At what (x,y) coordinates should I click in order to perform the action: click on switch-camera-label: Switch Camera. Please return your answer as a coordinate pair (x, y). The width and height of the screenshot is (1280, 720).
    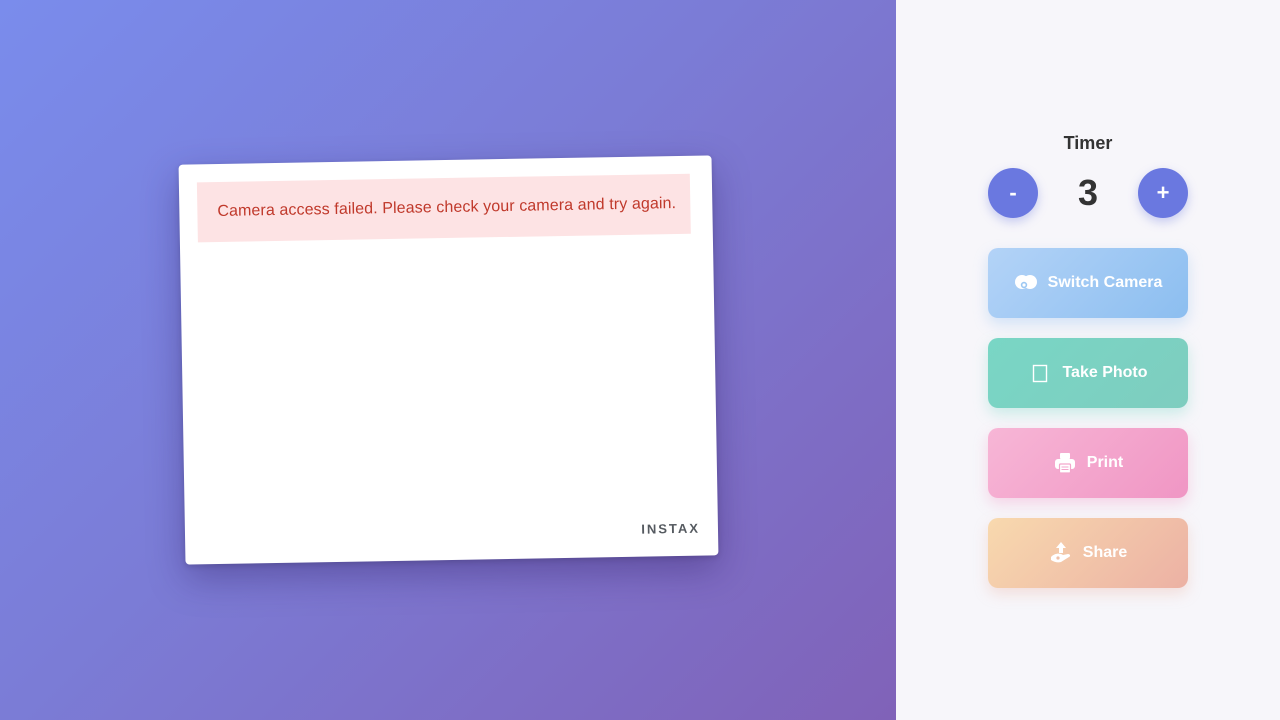
    Looking at the image, I should click on (1105, 282).